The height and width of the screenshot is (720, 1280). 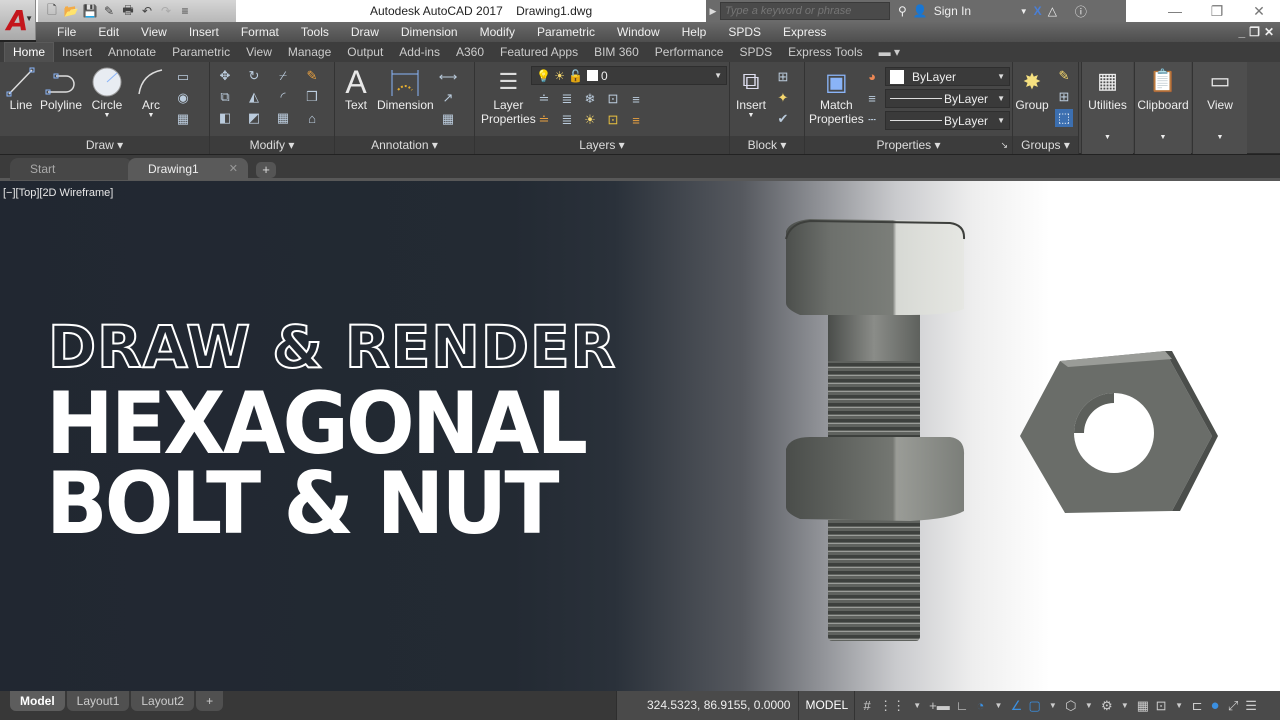 I want to click on isodraft-icon: ∠, so click(x=1016, y=706).